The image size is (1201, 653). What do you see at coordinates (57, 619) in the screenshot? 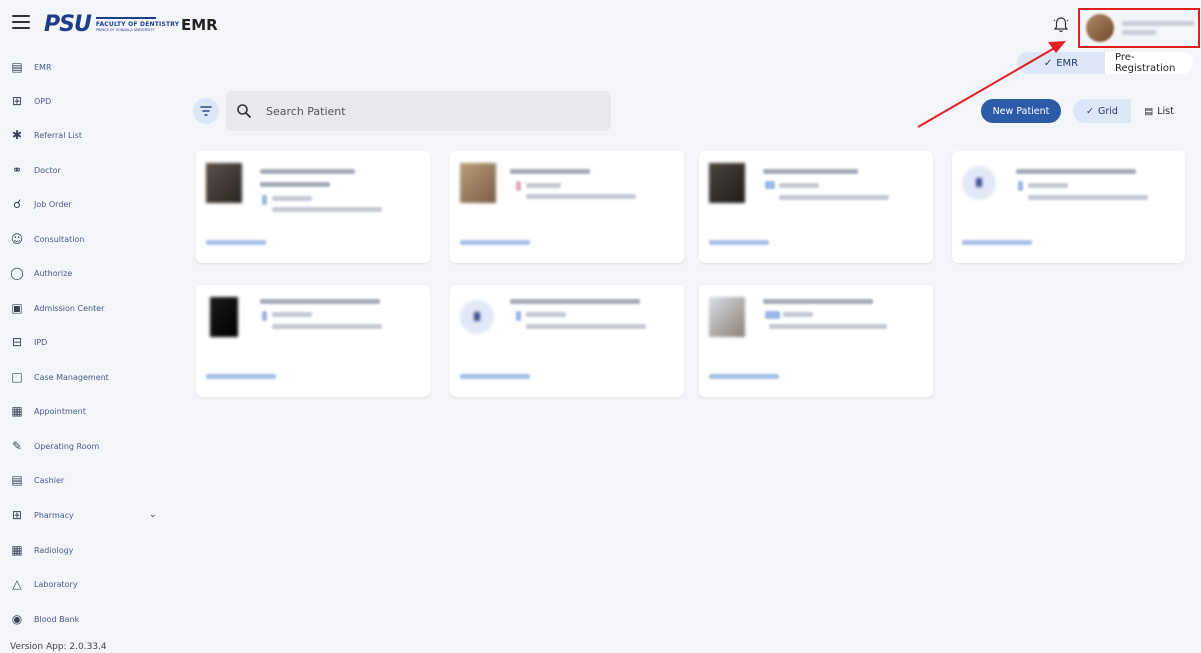
I see `sidebar-item-label: Blood Bank` at bounding box center [57, 619].